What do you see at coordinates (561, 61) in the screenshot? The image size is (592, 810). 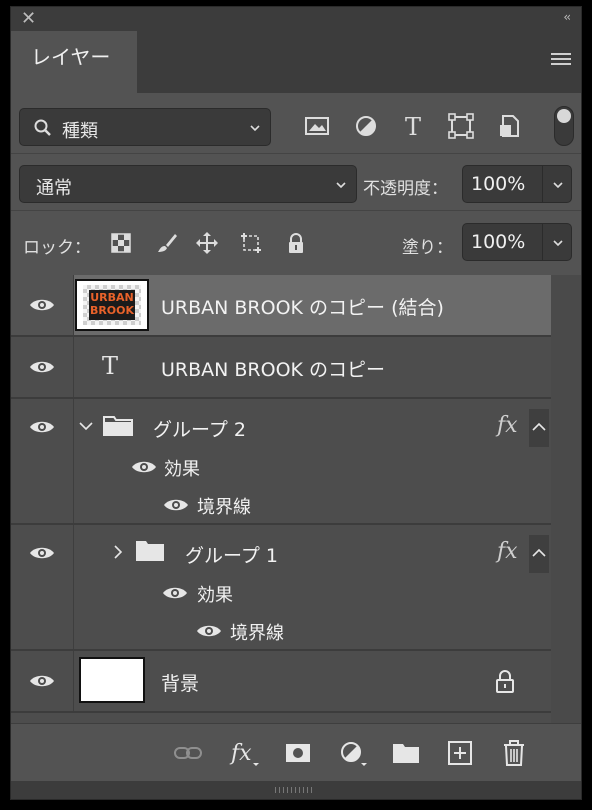 I see `panel-menu-icon` at bounding box center [561, 61].